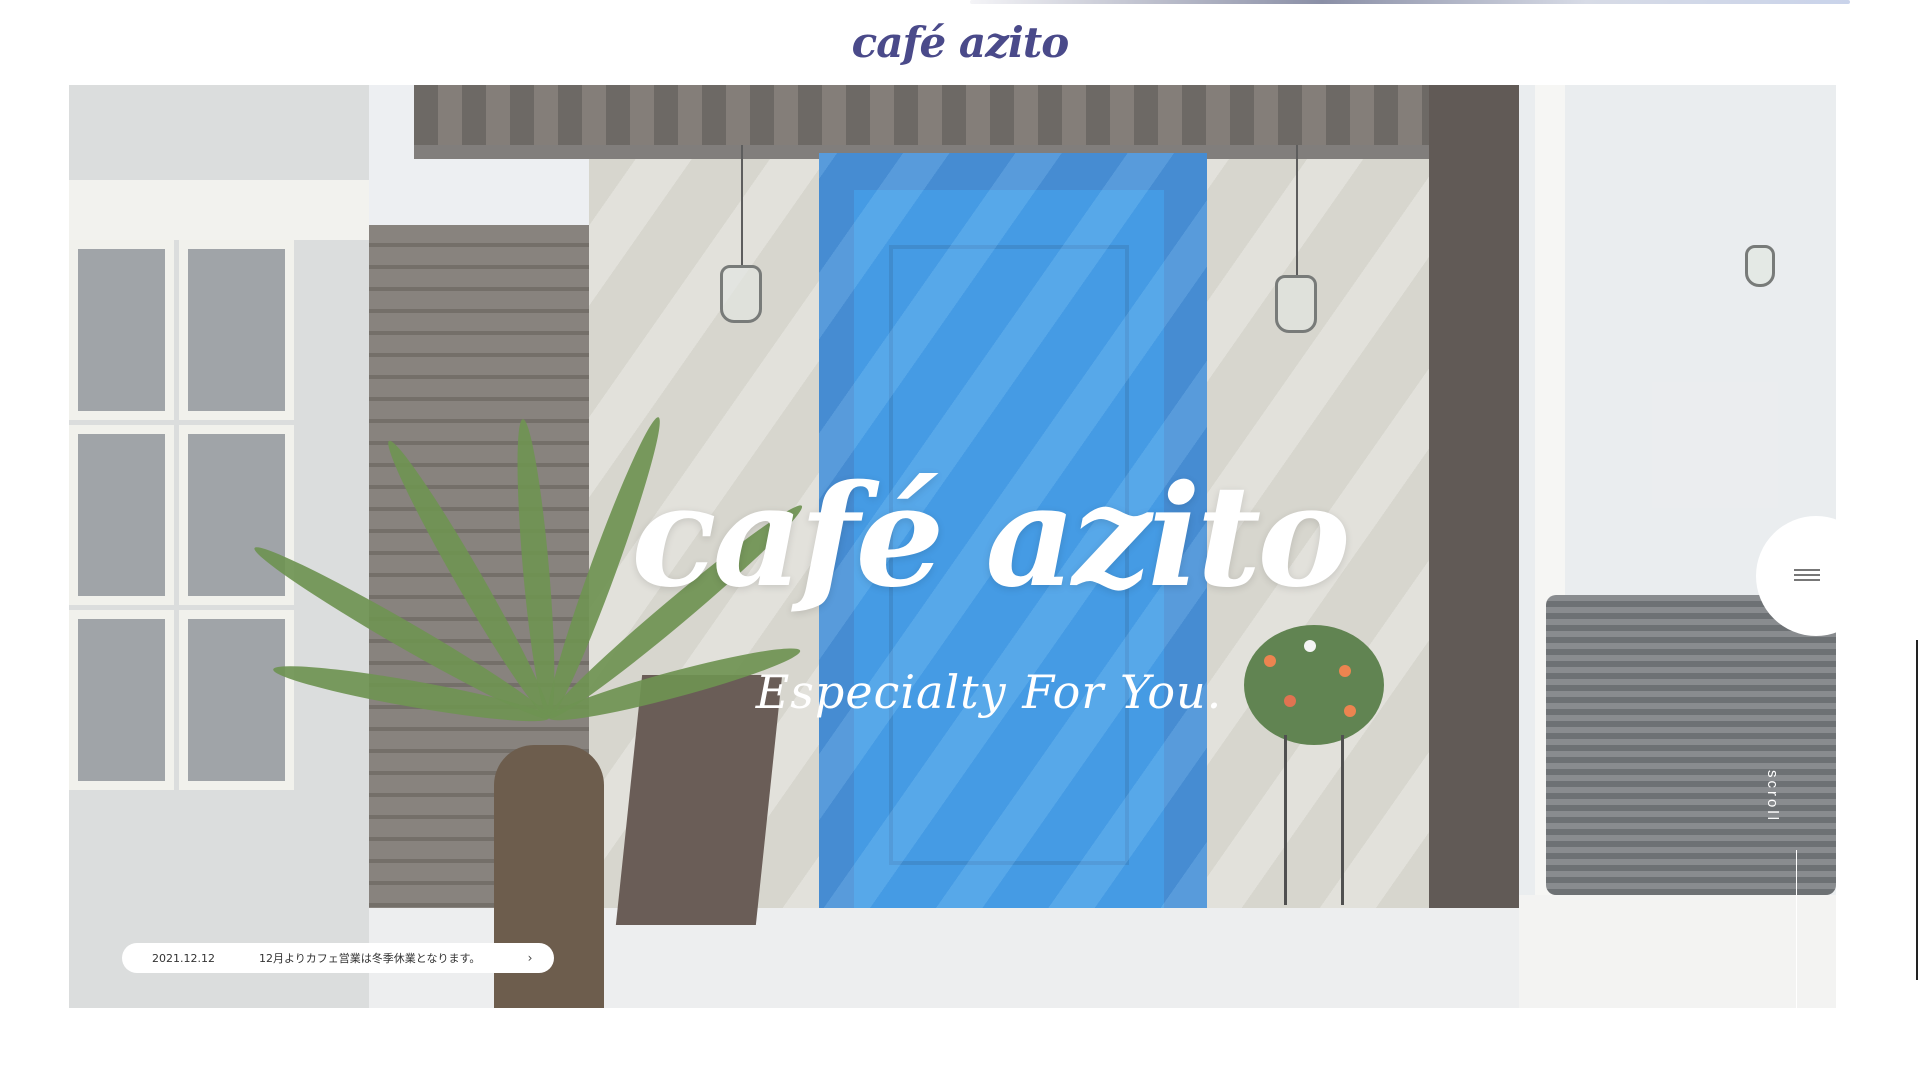 This screenshot has height=1080, width=1920. What do you see at coordinates (1772, 797) in the screenshot?
I see `scroll-indicator-label: scroll` at bounding box center [1772, 797].